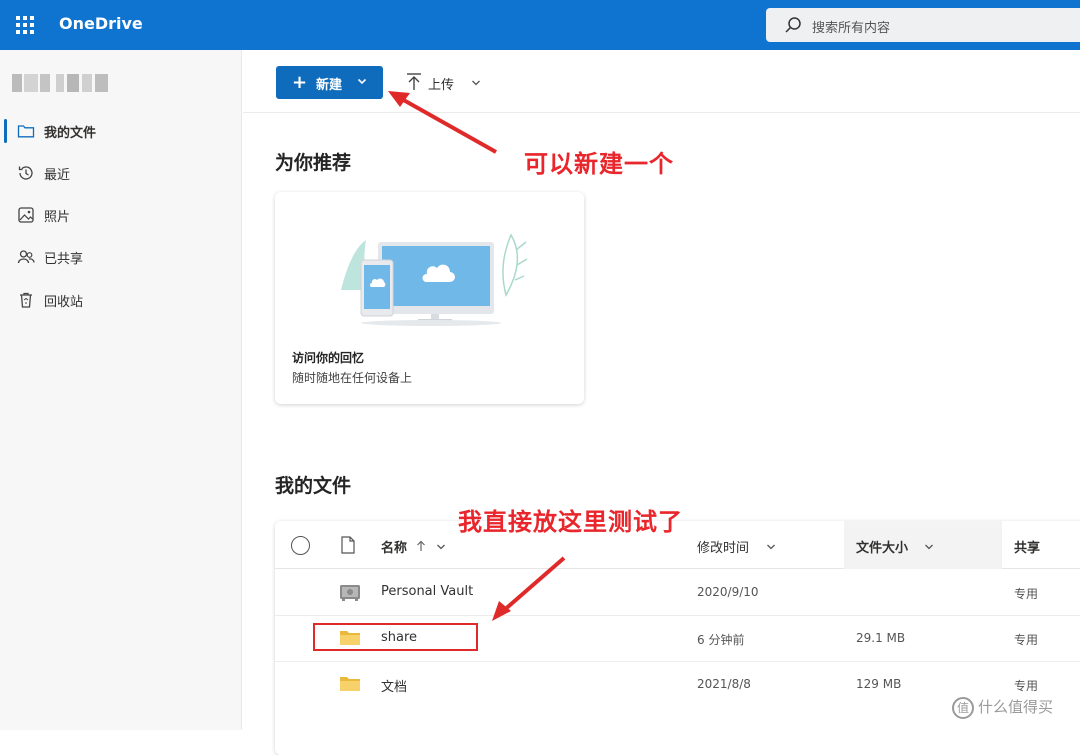  Describe the element at coordinates (348, 545) in the screenshot. I see `file-type-icon` at that location.